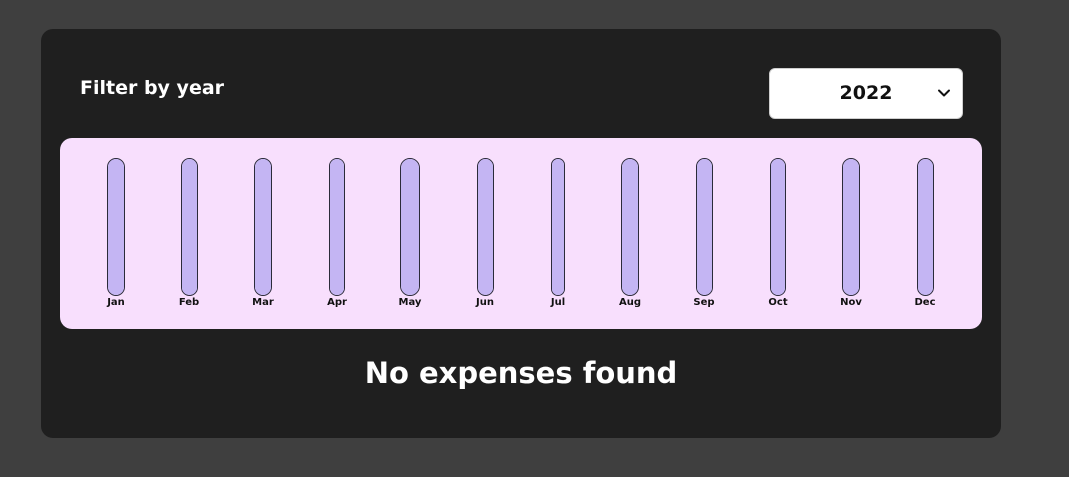  I want to click on chart-bar-fill-mar, so click(263, 227).